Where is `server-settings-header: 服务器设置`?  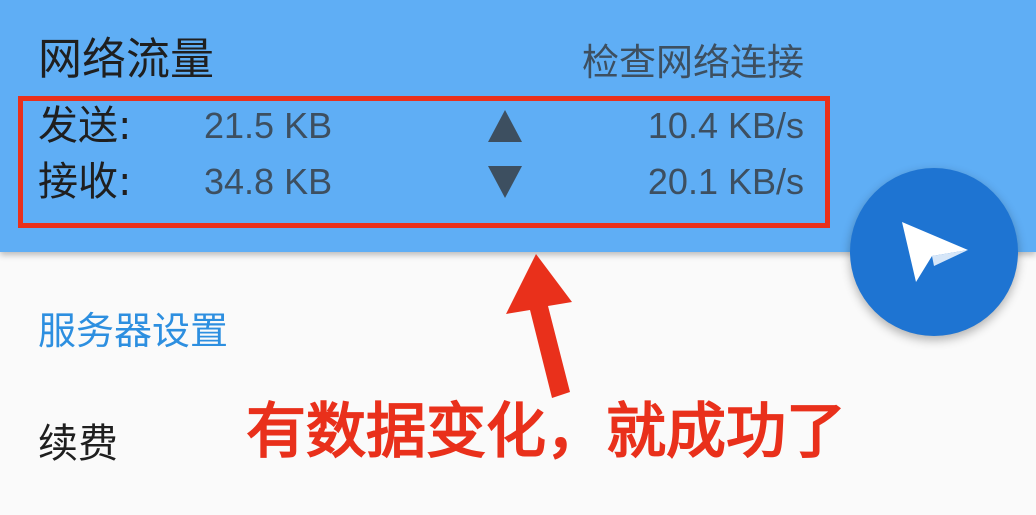 server-settings-header: 服务器设置 is located at coordinates (133, 331).